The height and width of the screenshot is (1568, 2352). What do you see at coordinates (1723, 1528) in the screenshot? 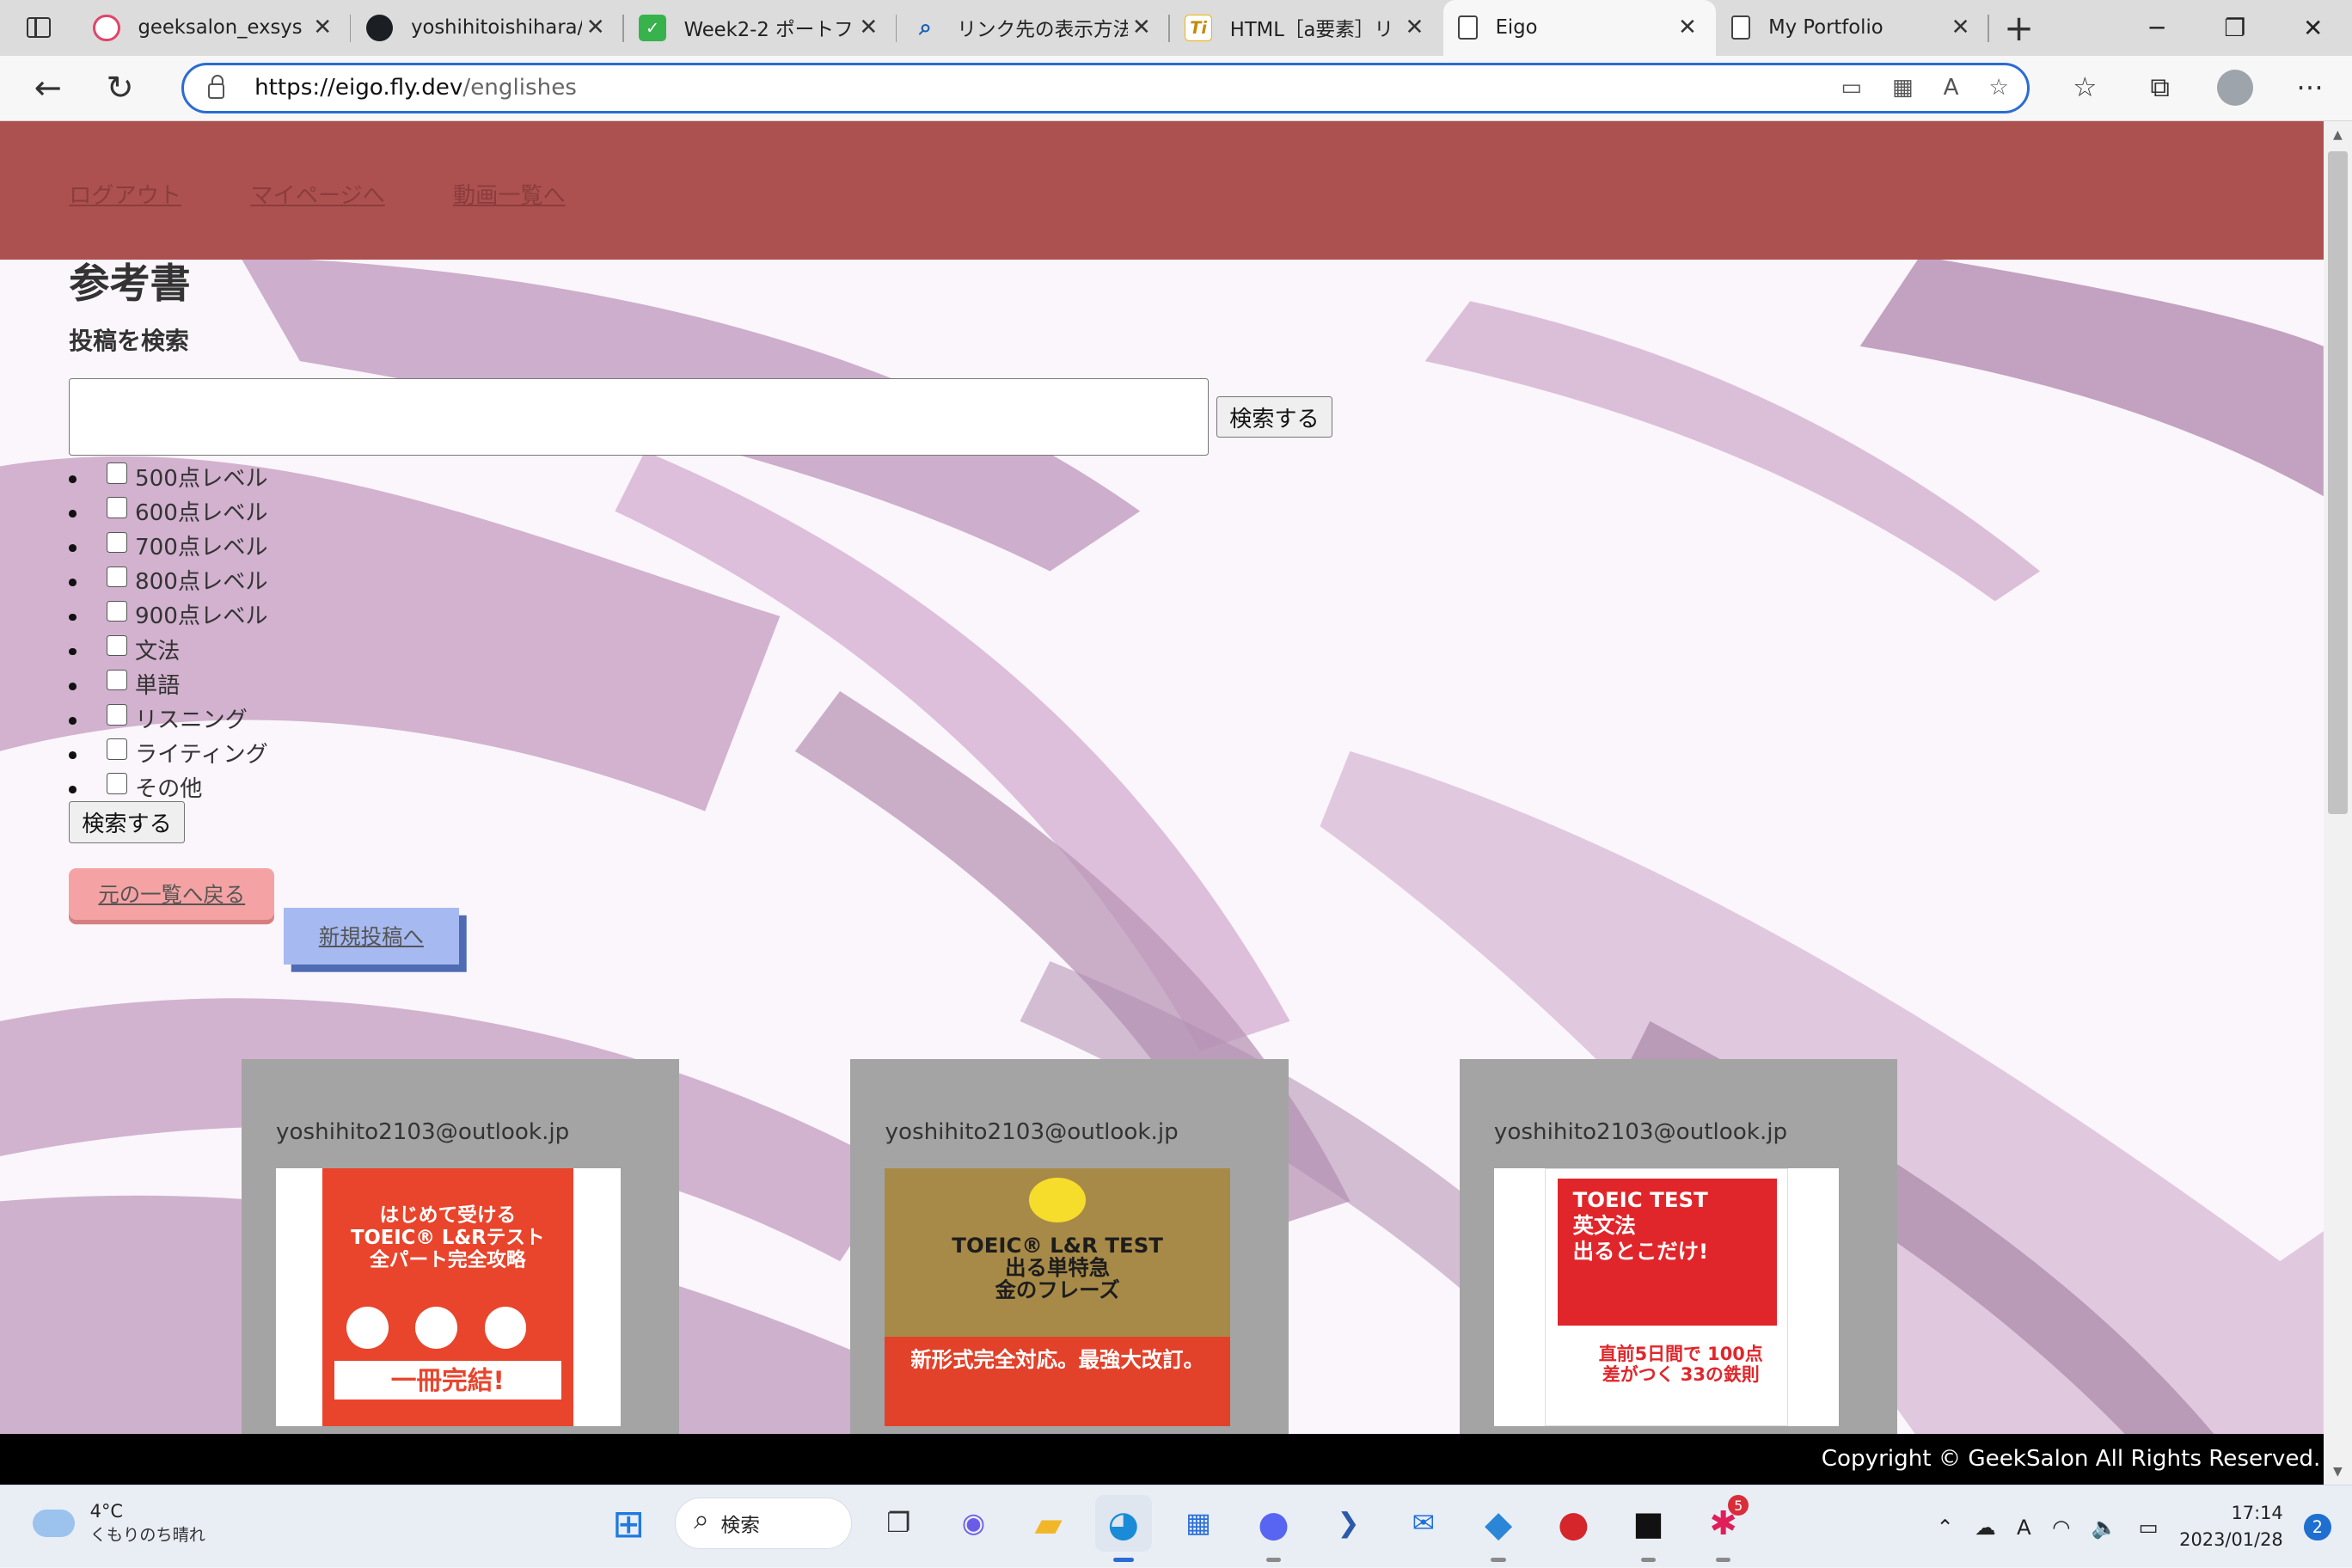
I see `slack-icon: ✱ 5` at bounding box center [1723, 1528].